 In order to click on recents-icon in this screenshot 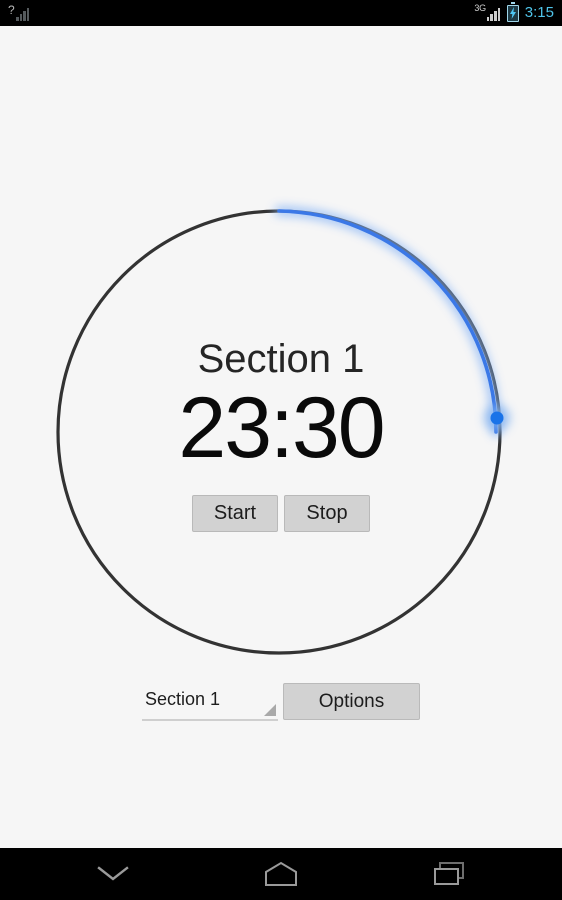, I will do `click(449, 874)`.